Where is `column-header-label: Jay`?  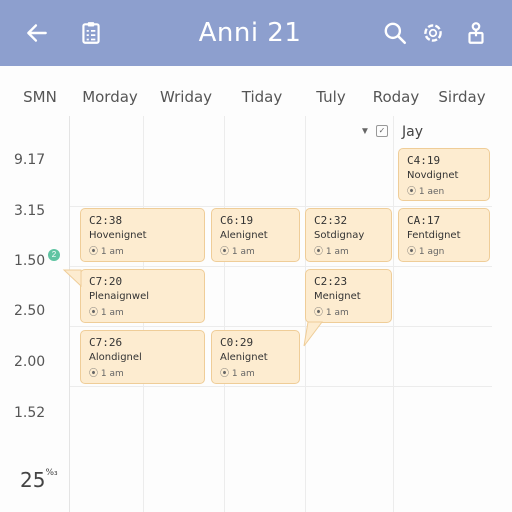 column-header-label: Jay is located at coordinates (412, 132).